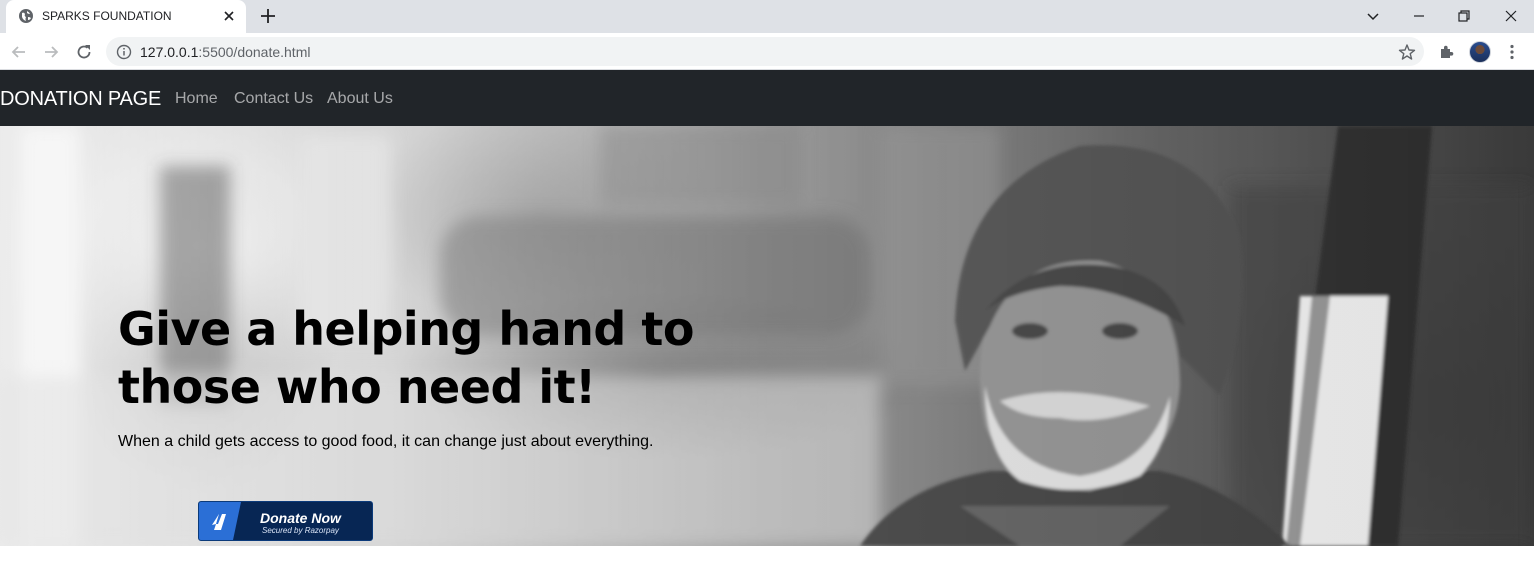  I want to click on nav-link-contact-us: Contact Us, so click(273, 99).